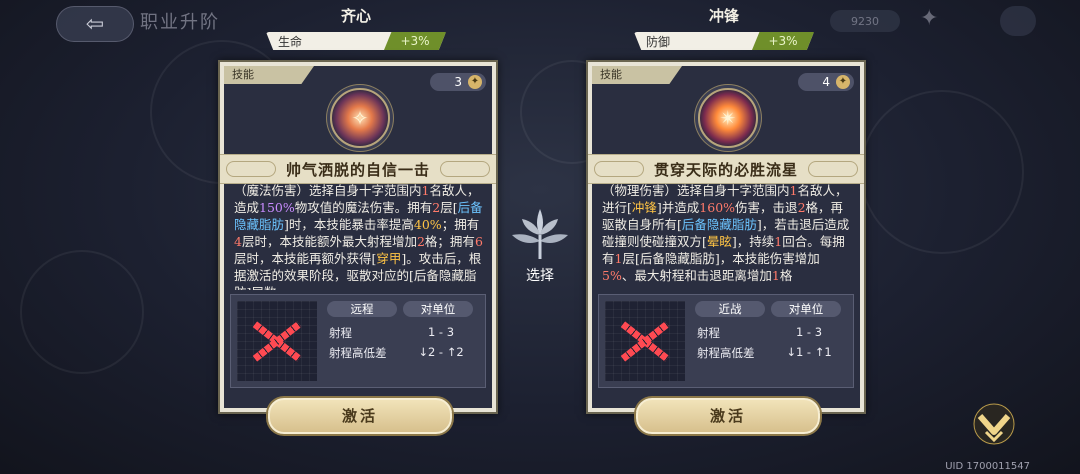 The height and width of the screenshot is (474, 1080). I want to click on page-title: 职业升阶, so click(180, 22).